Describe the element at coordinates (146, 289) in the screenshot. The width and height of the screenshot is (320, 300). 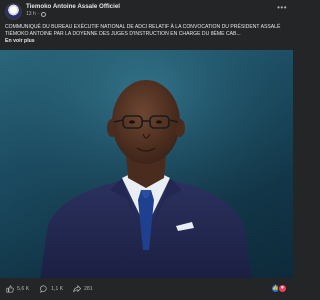
I see `post-footer: 5,6 K 1,1 K 281 👍 ♥` at that location.